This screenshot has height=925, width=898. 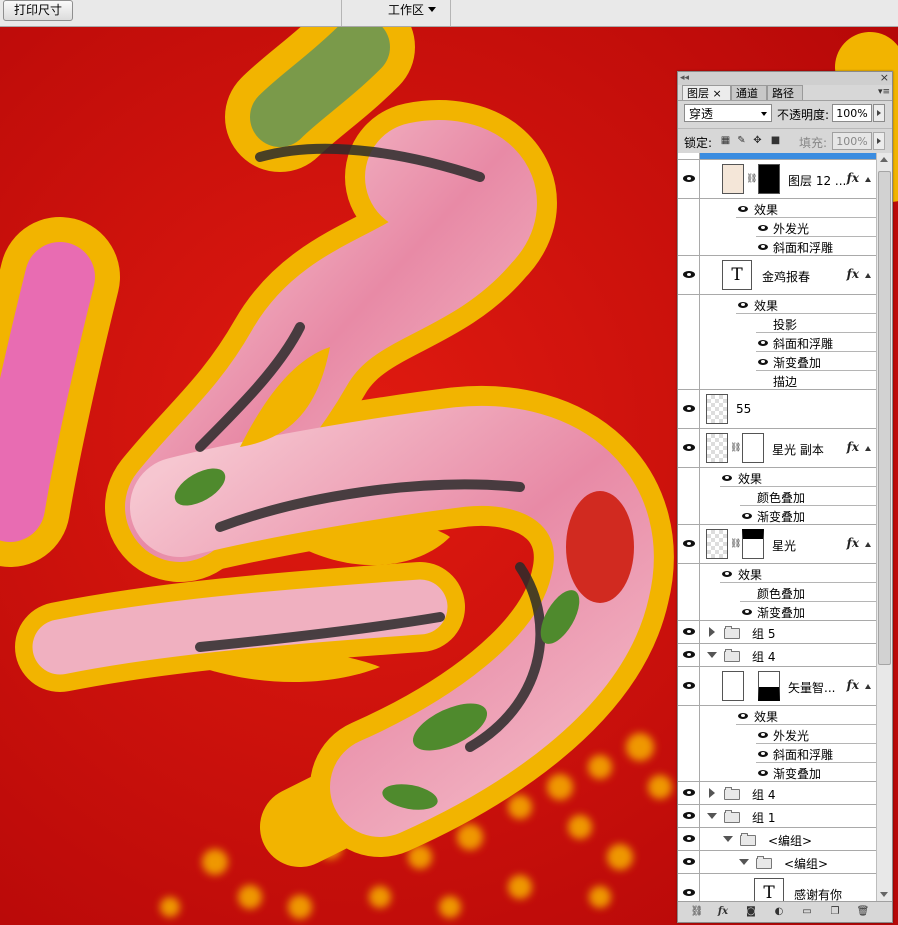 I want to click on print-size-button: 打印尺寸, so click(x=38, y=10).